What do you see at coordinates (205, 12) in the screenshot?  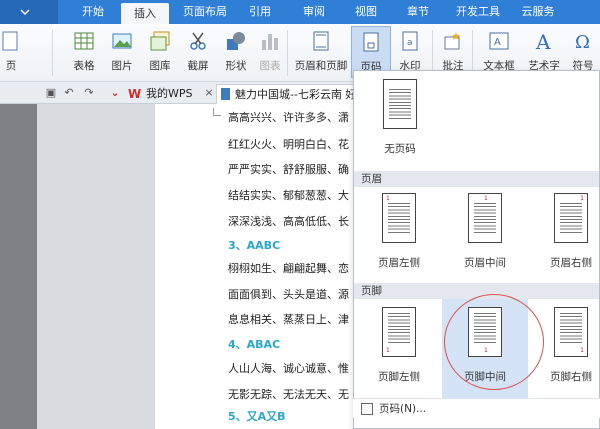 I see `tab-page-layout: 页面布局` at bounding box center [205, 12].